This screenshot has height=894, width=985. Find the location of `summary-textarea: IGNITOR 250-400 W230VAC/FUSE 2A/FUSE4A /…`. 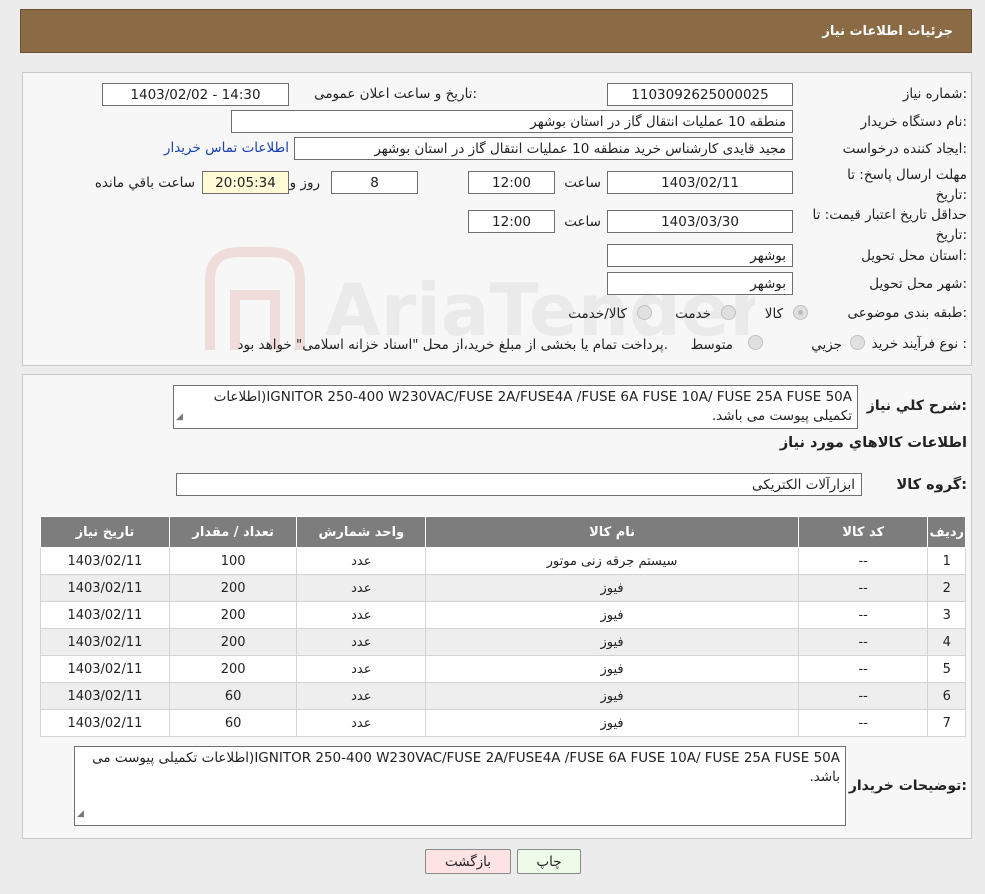

summary-textarea: IGNITOR 250-400 W230VAC/FUSE 2A/FUSE4A /… is located at coordinates (515, 407).